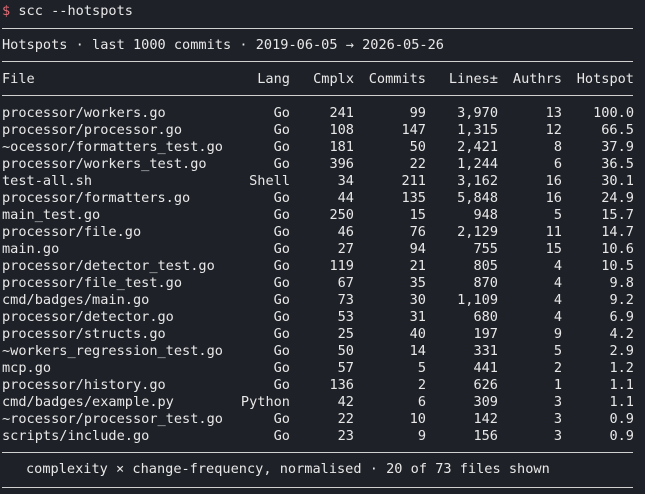 This screenshot has width=645, height=494. What do you see at coordinates (617, 266) in the screenshot?
I see `cell-hotspot: 10.5` at bounding box center [617, 266].